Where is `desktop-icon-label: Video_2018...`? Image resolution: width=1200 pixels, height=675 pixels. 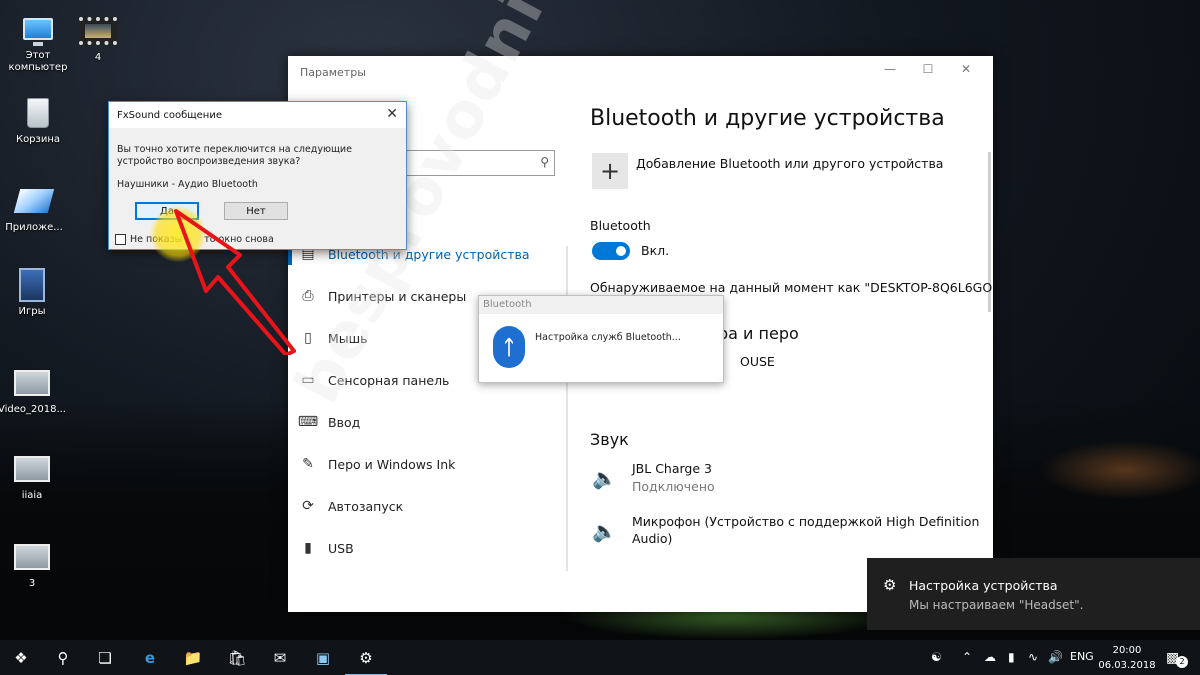
desktop-icon-label: Video_2018... is located at coordinates (33, 409).